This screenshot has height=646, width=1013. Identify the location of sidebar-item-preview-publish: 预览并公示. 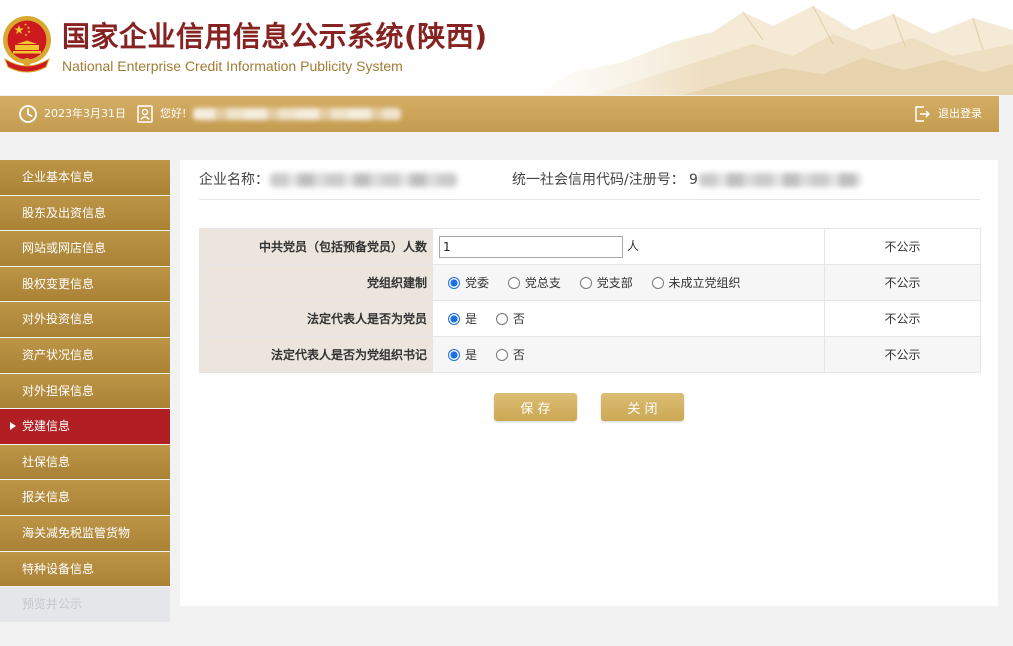
(85, 604).